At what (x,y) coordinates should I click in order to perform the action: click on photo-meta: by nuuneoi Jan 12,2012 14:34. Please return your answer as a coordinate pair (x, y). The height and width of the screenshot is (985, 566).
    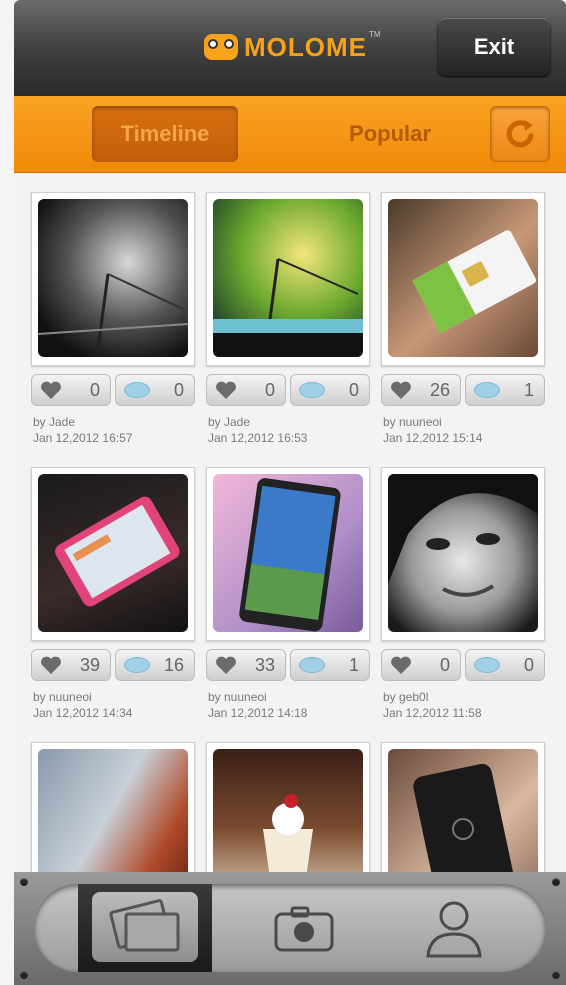
    Looking at the image, I should click on (114, 705).